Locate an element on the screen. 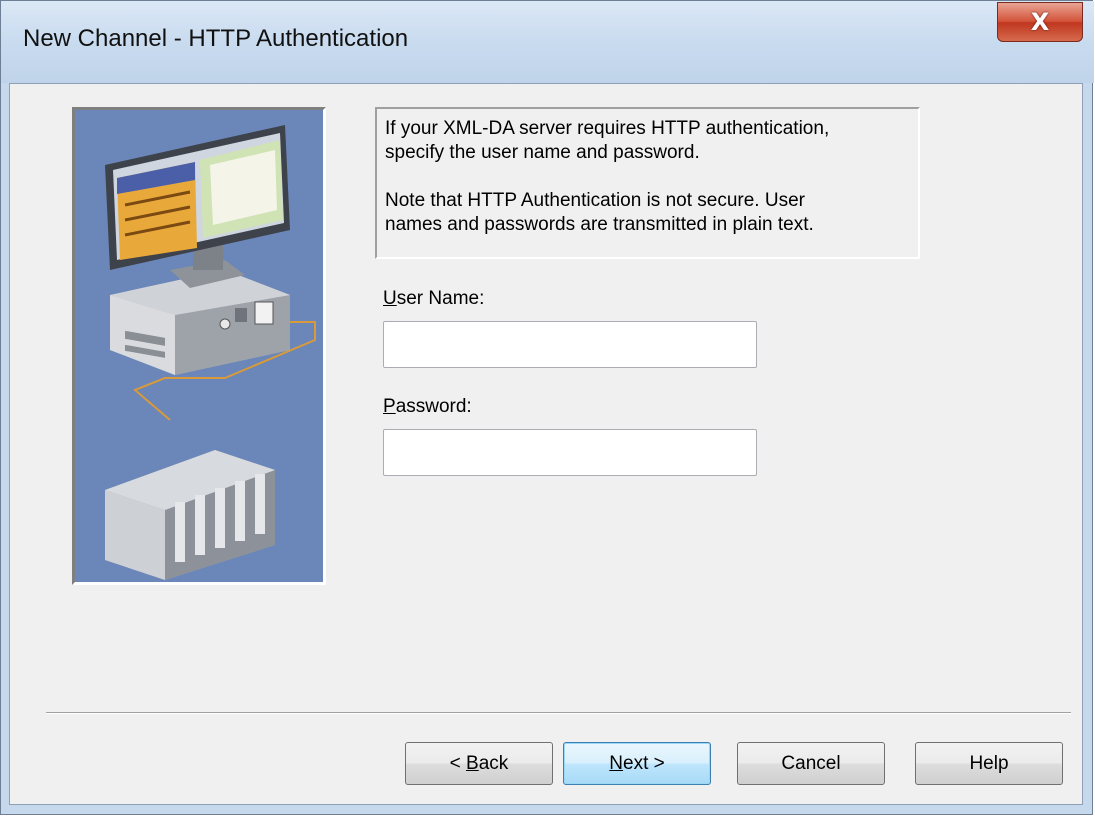 The height and width of the screenshot is (817, 1095). username-label-text: ser Name: is located at coordinates (440, 298).